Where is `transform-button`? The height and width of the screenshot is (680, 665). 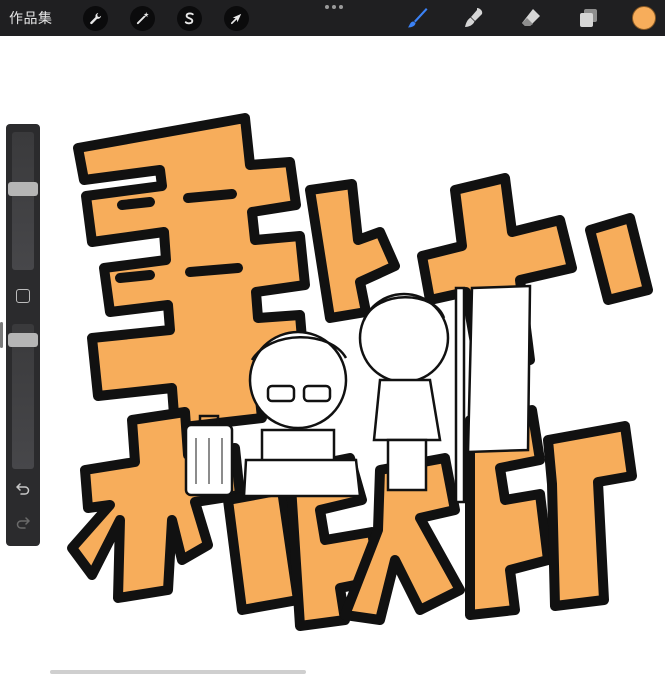
transform-button is located at coordinates (236, 18).